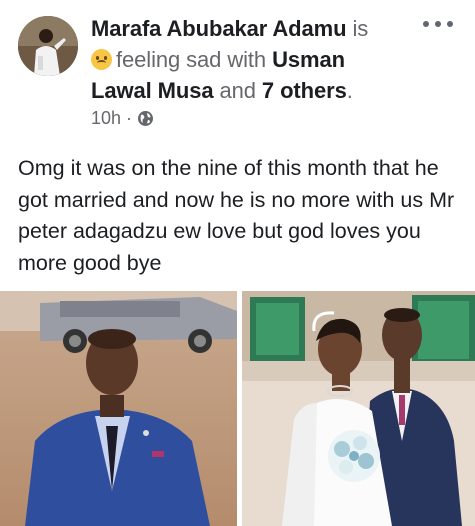 This screenshot has height=526, width=475. Describe the element at coordinates (191, 59) in the screenshot. I see `feeling-text: feeling sad with` at that location.